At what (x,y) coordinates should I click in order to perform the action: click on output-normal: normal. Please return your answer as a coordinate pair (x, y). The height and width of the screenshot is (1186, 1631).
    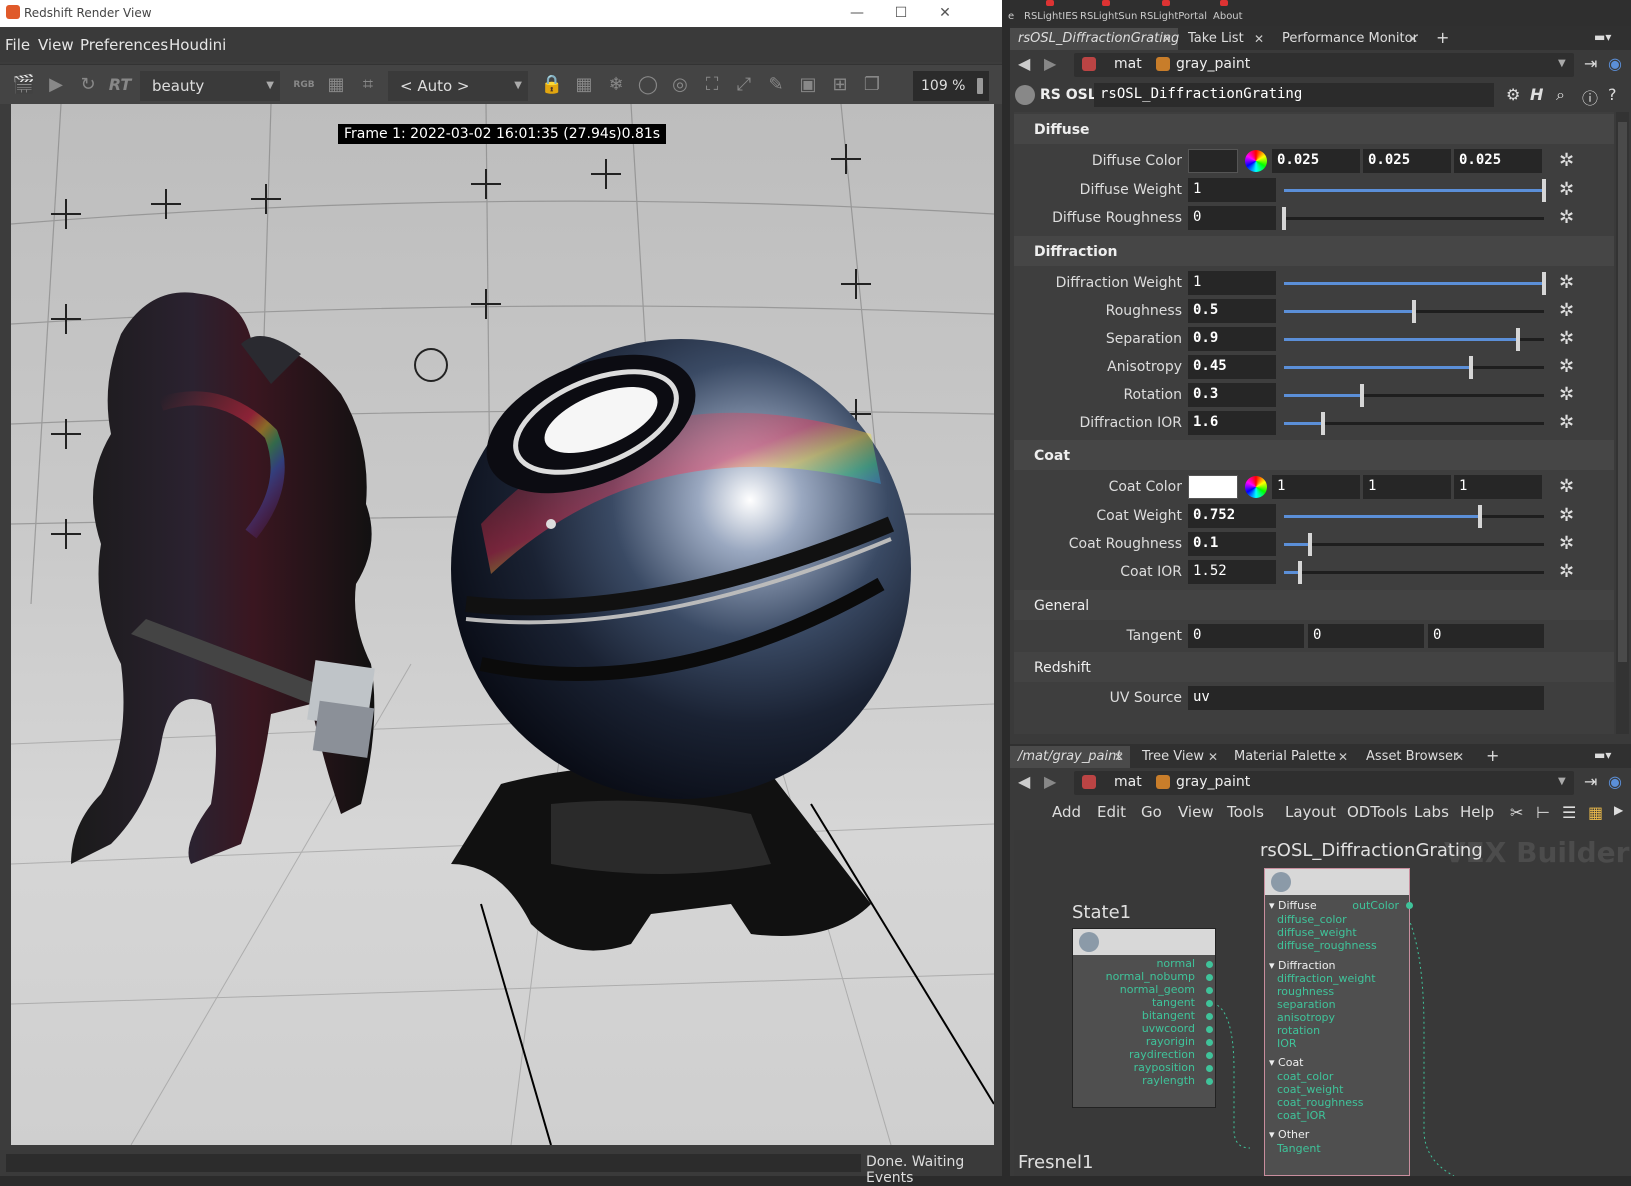
    Looking at the image, I should click on (1175, 963).